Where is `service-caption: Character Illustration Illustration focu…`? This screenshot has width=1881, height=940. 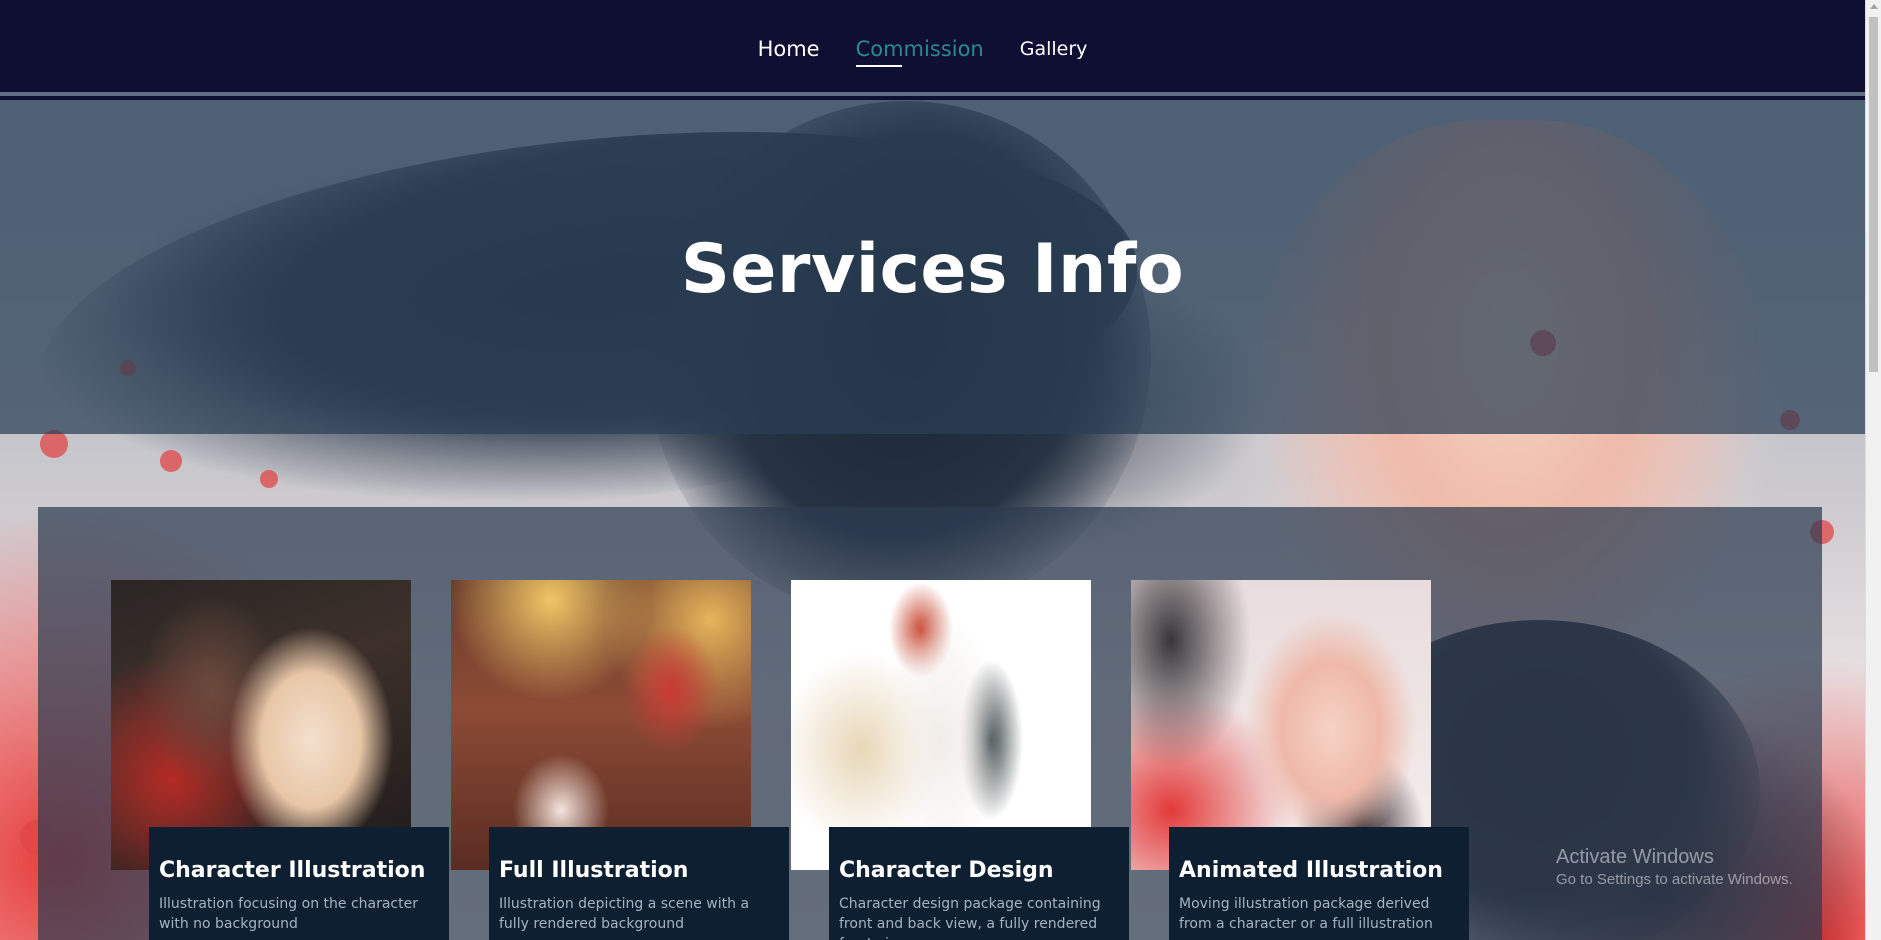
service-caption: Character Illustration Illustration focu… is located at coordinates (299, 883).